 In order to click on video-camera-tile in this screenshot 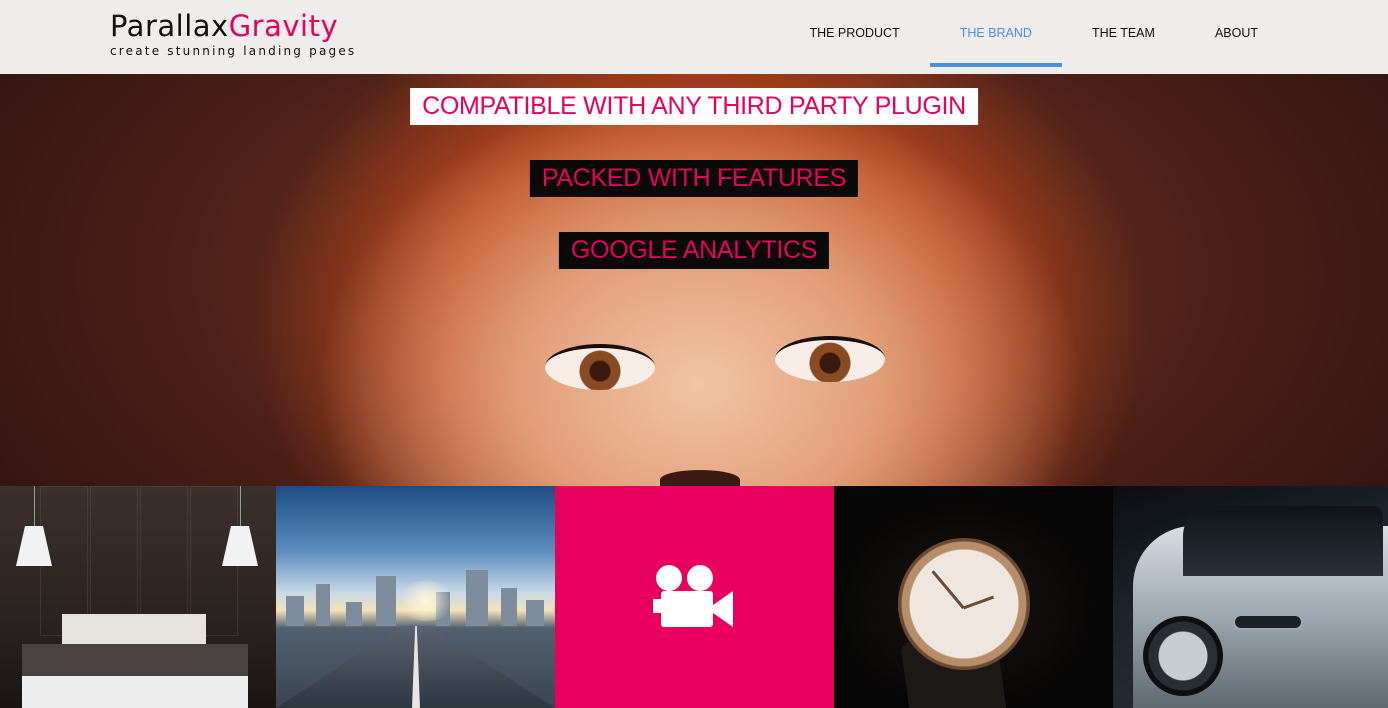, I will do `click(694, 597)`.